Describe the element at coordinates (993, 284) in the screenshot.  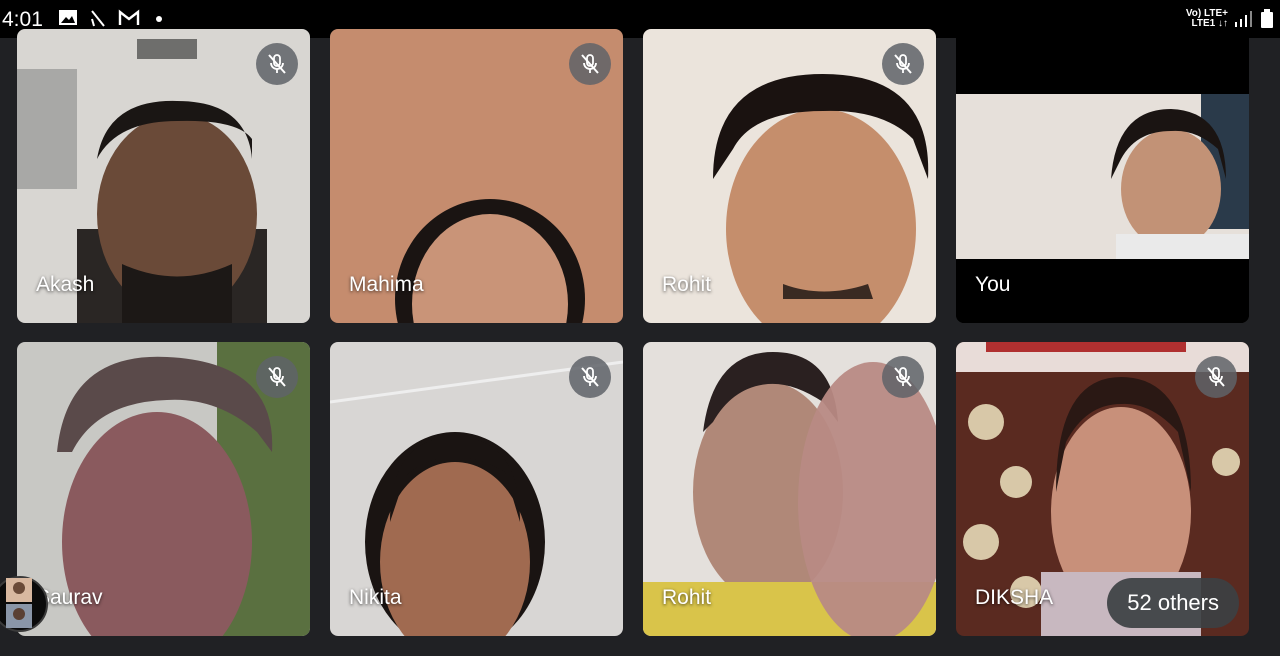
I see `participant-name: You` at that location.